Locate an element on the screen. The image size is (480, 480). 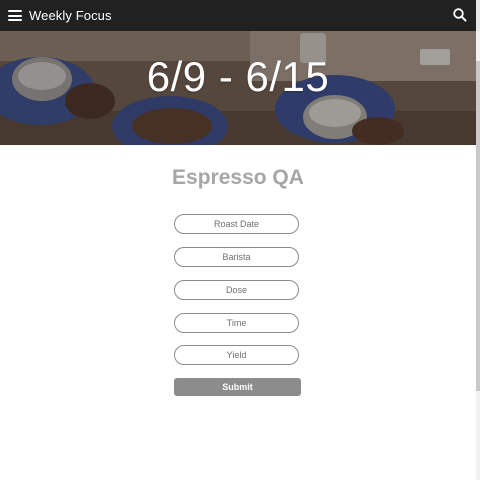
yield-field is located at coordinates (236, 355).